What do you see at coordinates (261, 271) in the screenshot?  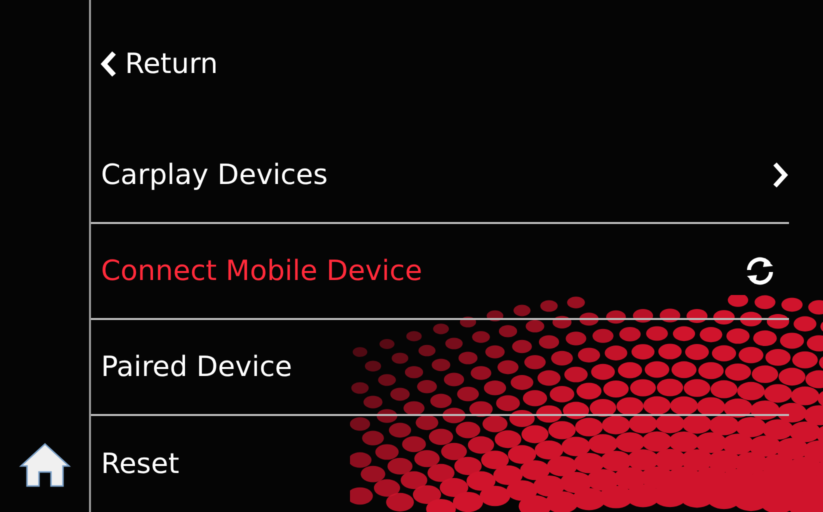 I see `menu-label: Connect Mobile Device` at bounding box center [261, 271].